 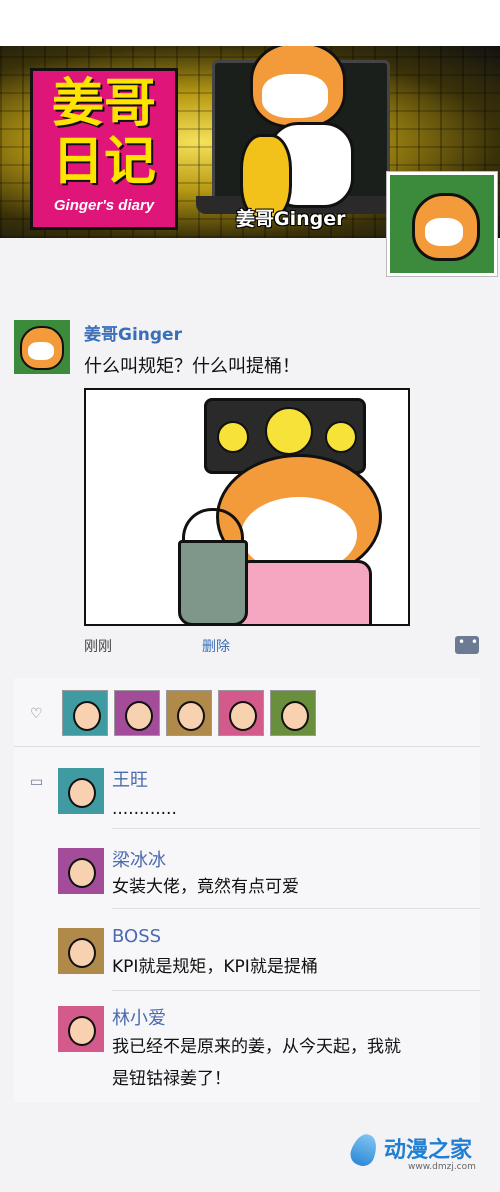 I want to click on post-timestamp: 刚刚, so click(x=98, y=647).